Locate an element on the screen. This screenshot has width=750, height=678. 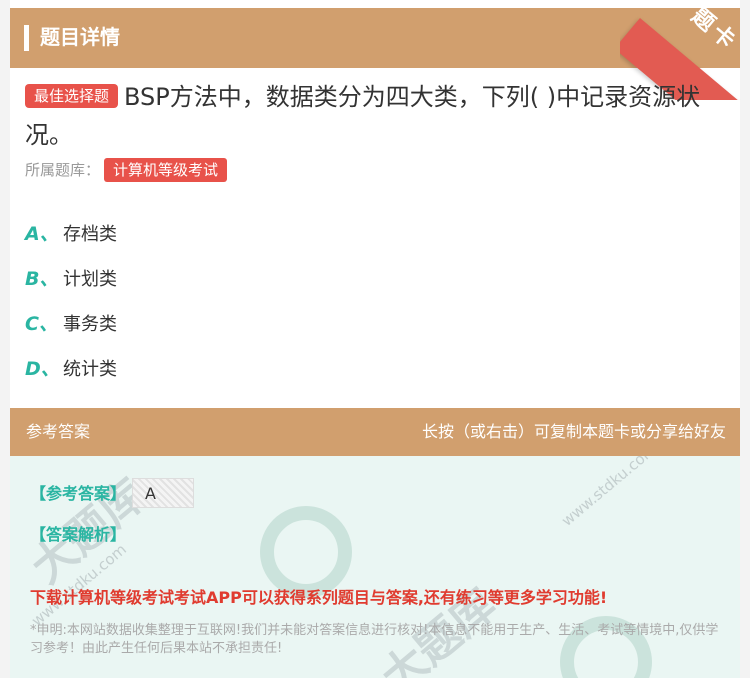
ribbon-label: 题卡 is located at coordinates (714, 30).